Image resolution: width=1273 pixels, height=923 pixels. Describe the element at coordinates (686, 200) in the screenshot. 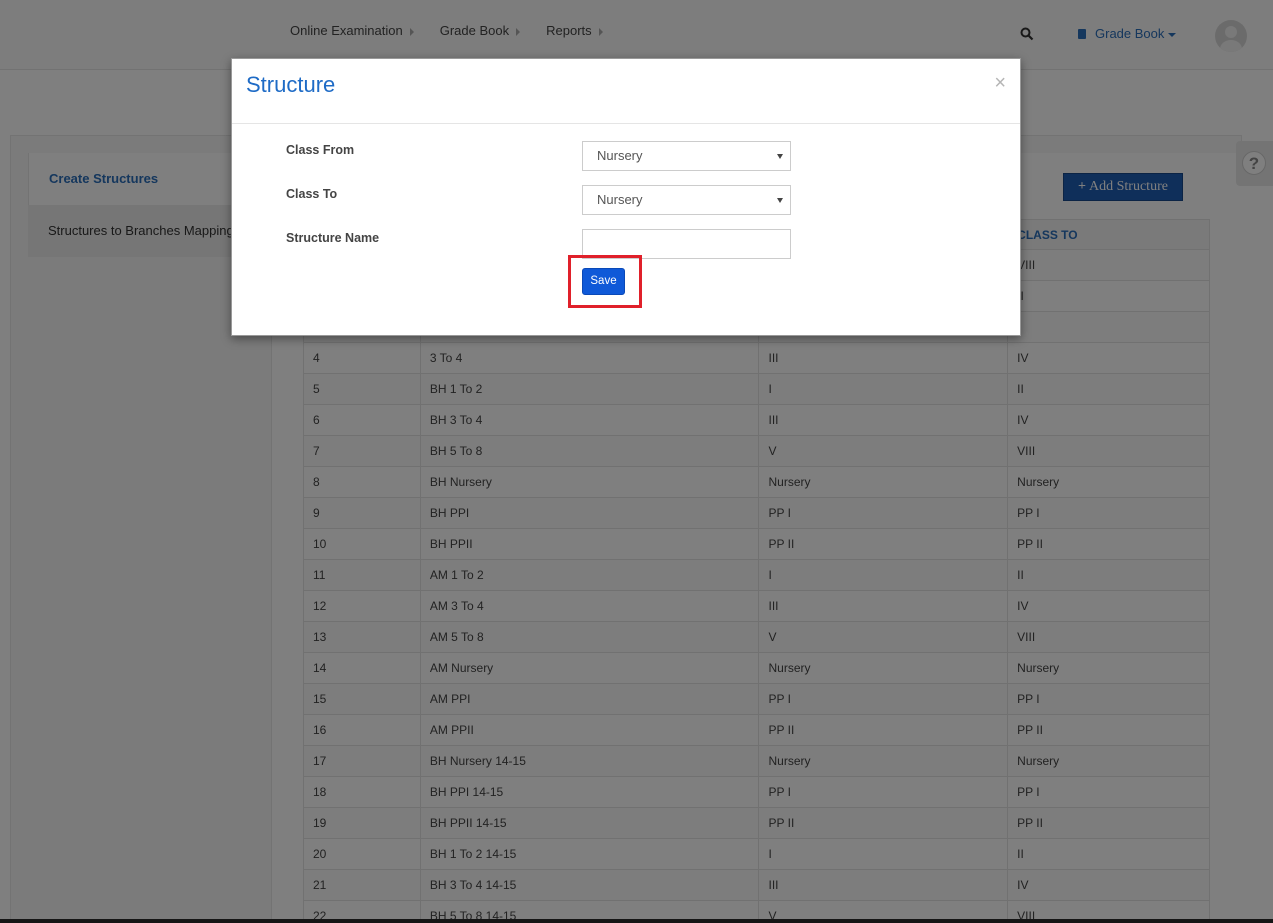

I see `class-to-select: Nursery` at that location.